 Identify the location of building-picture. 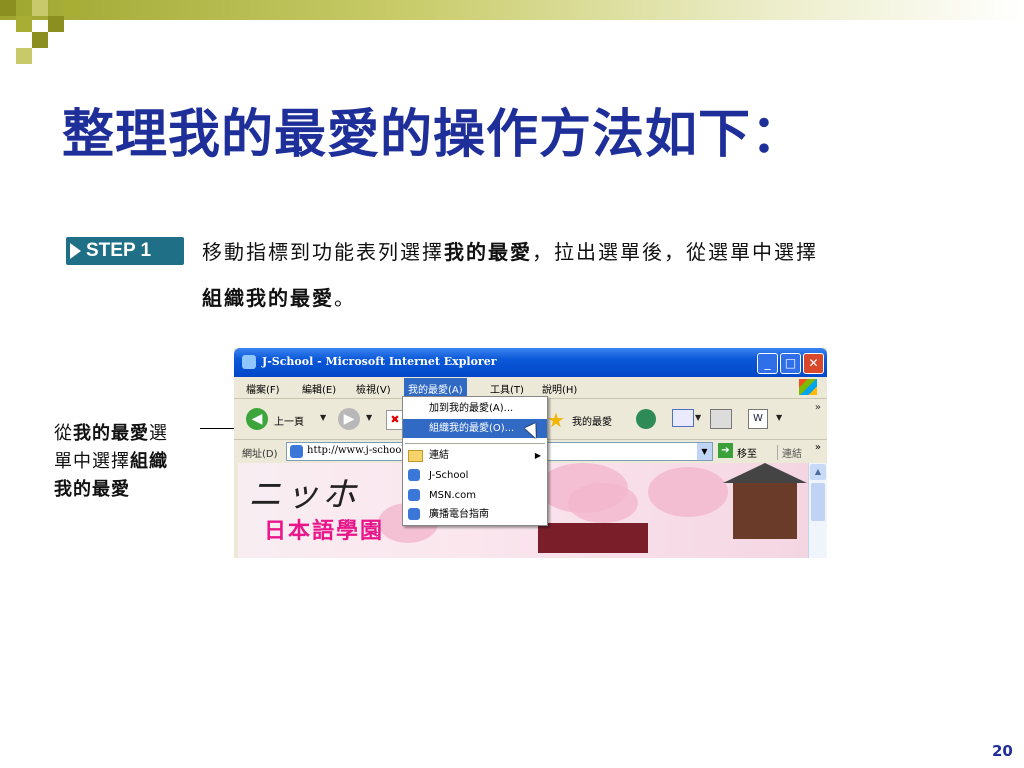
(593, 538).